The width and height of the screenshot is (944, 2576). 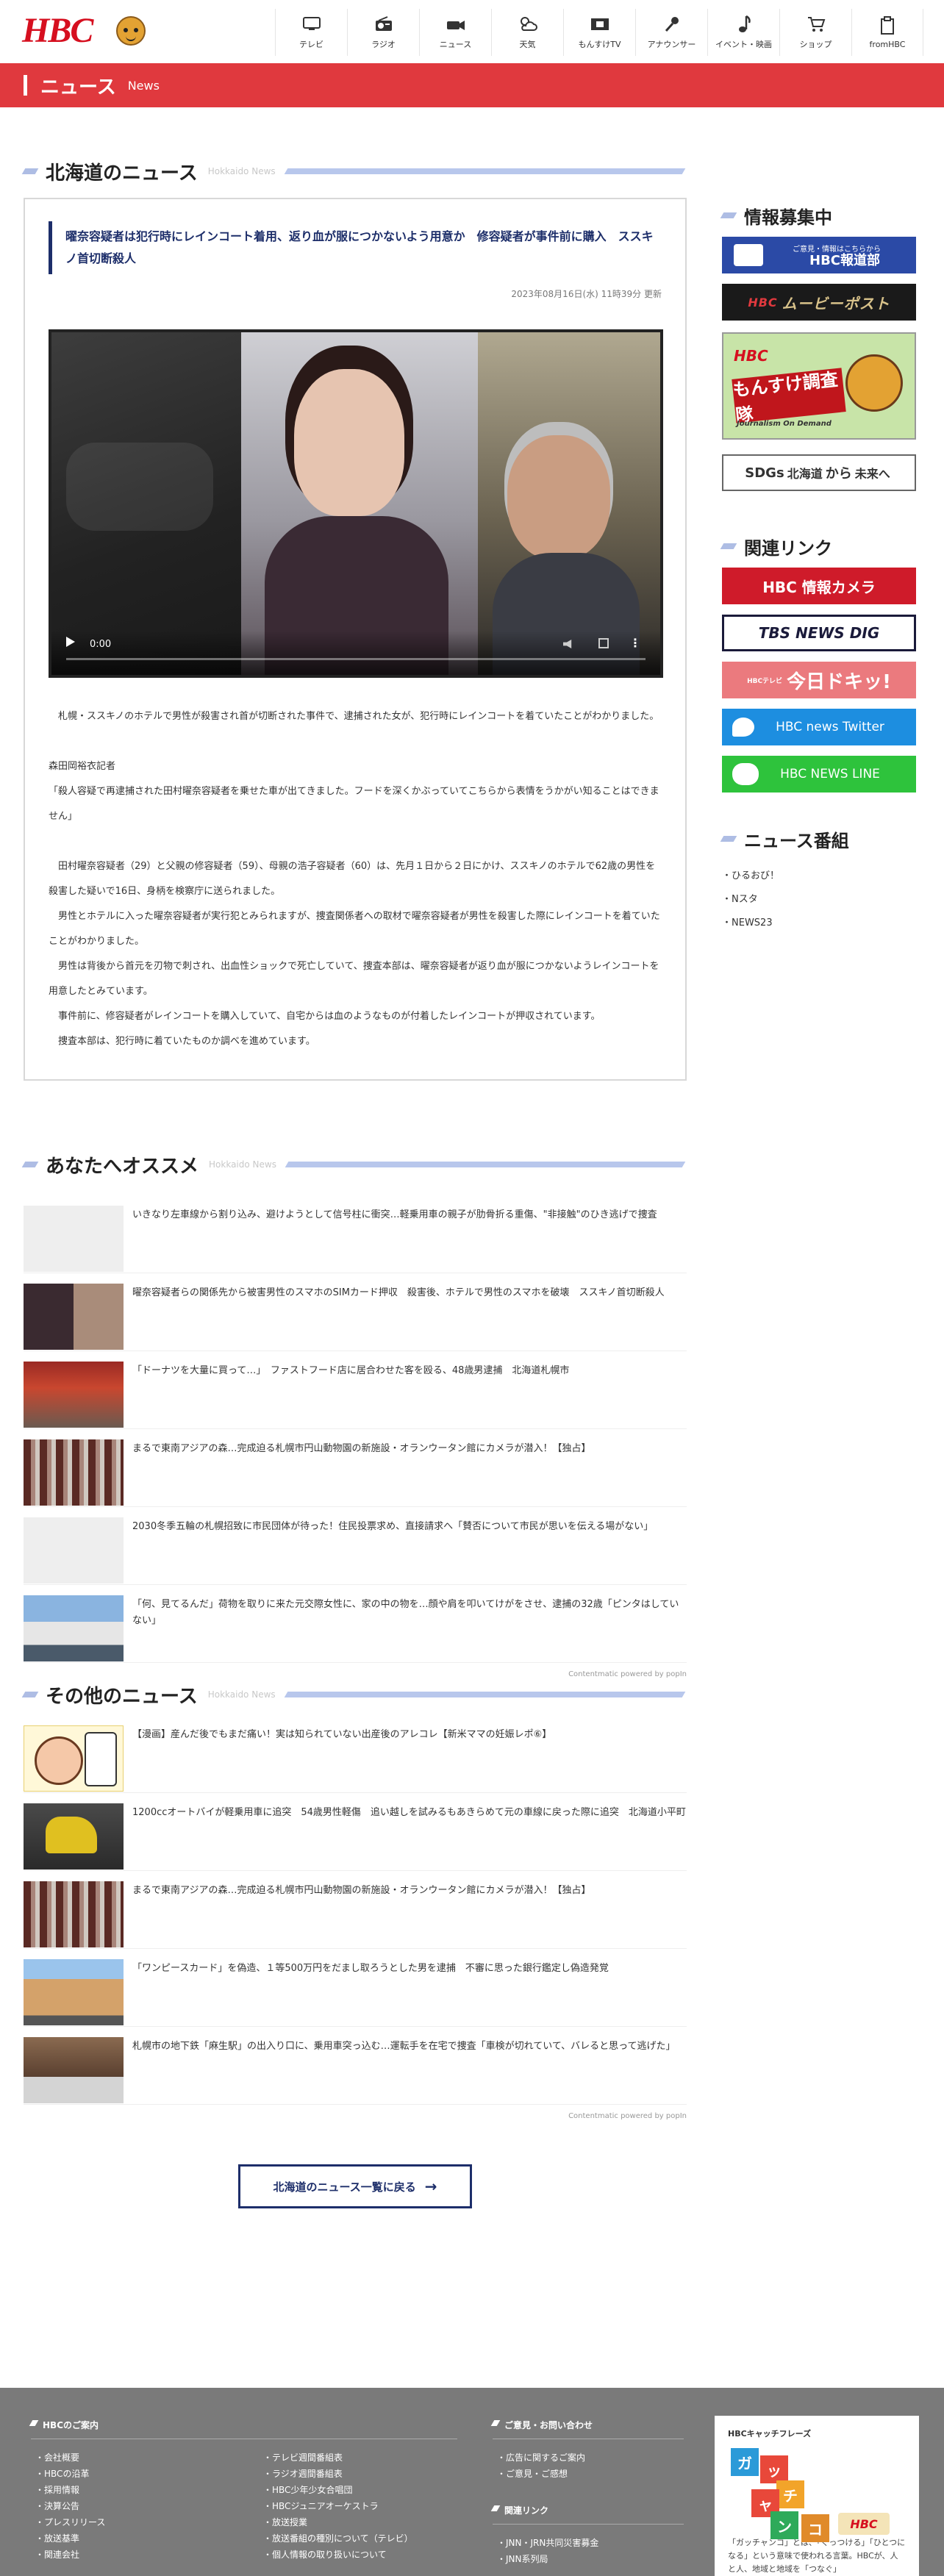 What do you see at coordinates (588, 2543) in the screenshot?
I see `footer-link: JNN・JRN共同災害募金` at bounding box center [588, 2543].